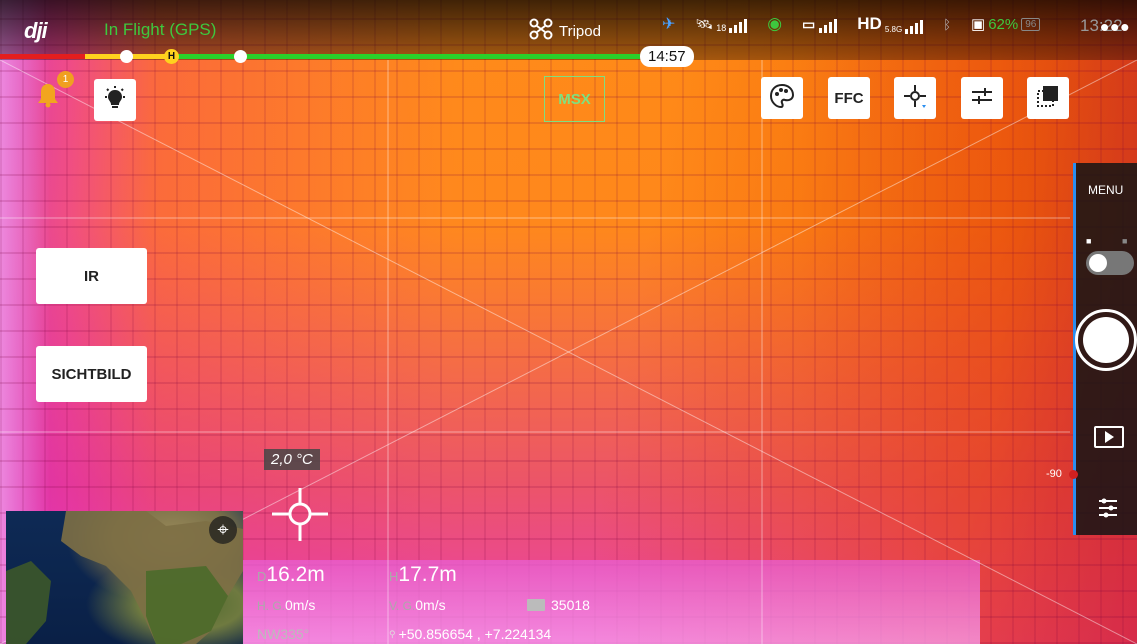 This screenshot has height=644, width=1137. I want to click on shutter-button, so click(1106, 340).